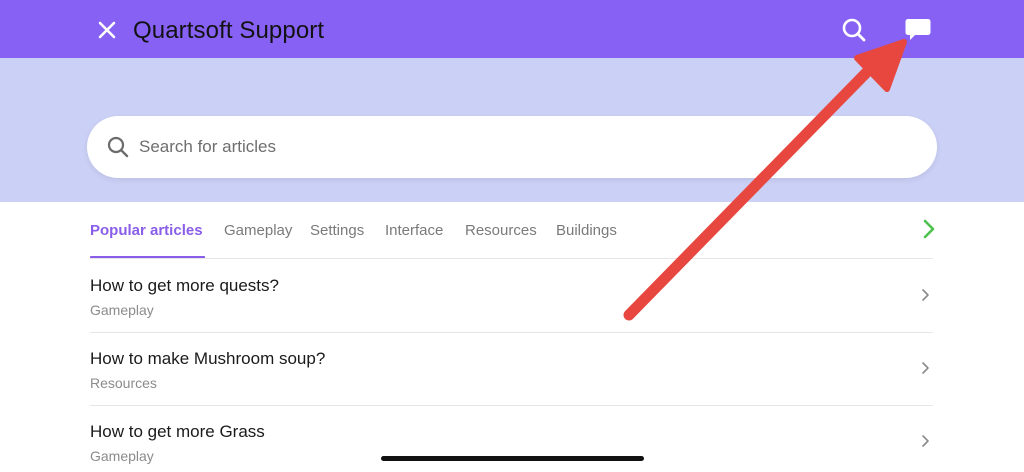  What do you see at coordinates (208, 358) in the screenshot?
I see `article-title: How to make Mushroom soup?` at bounding box center [208, 358].